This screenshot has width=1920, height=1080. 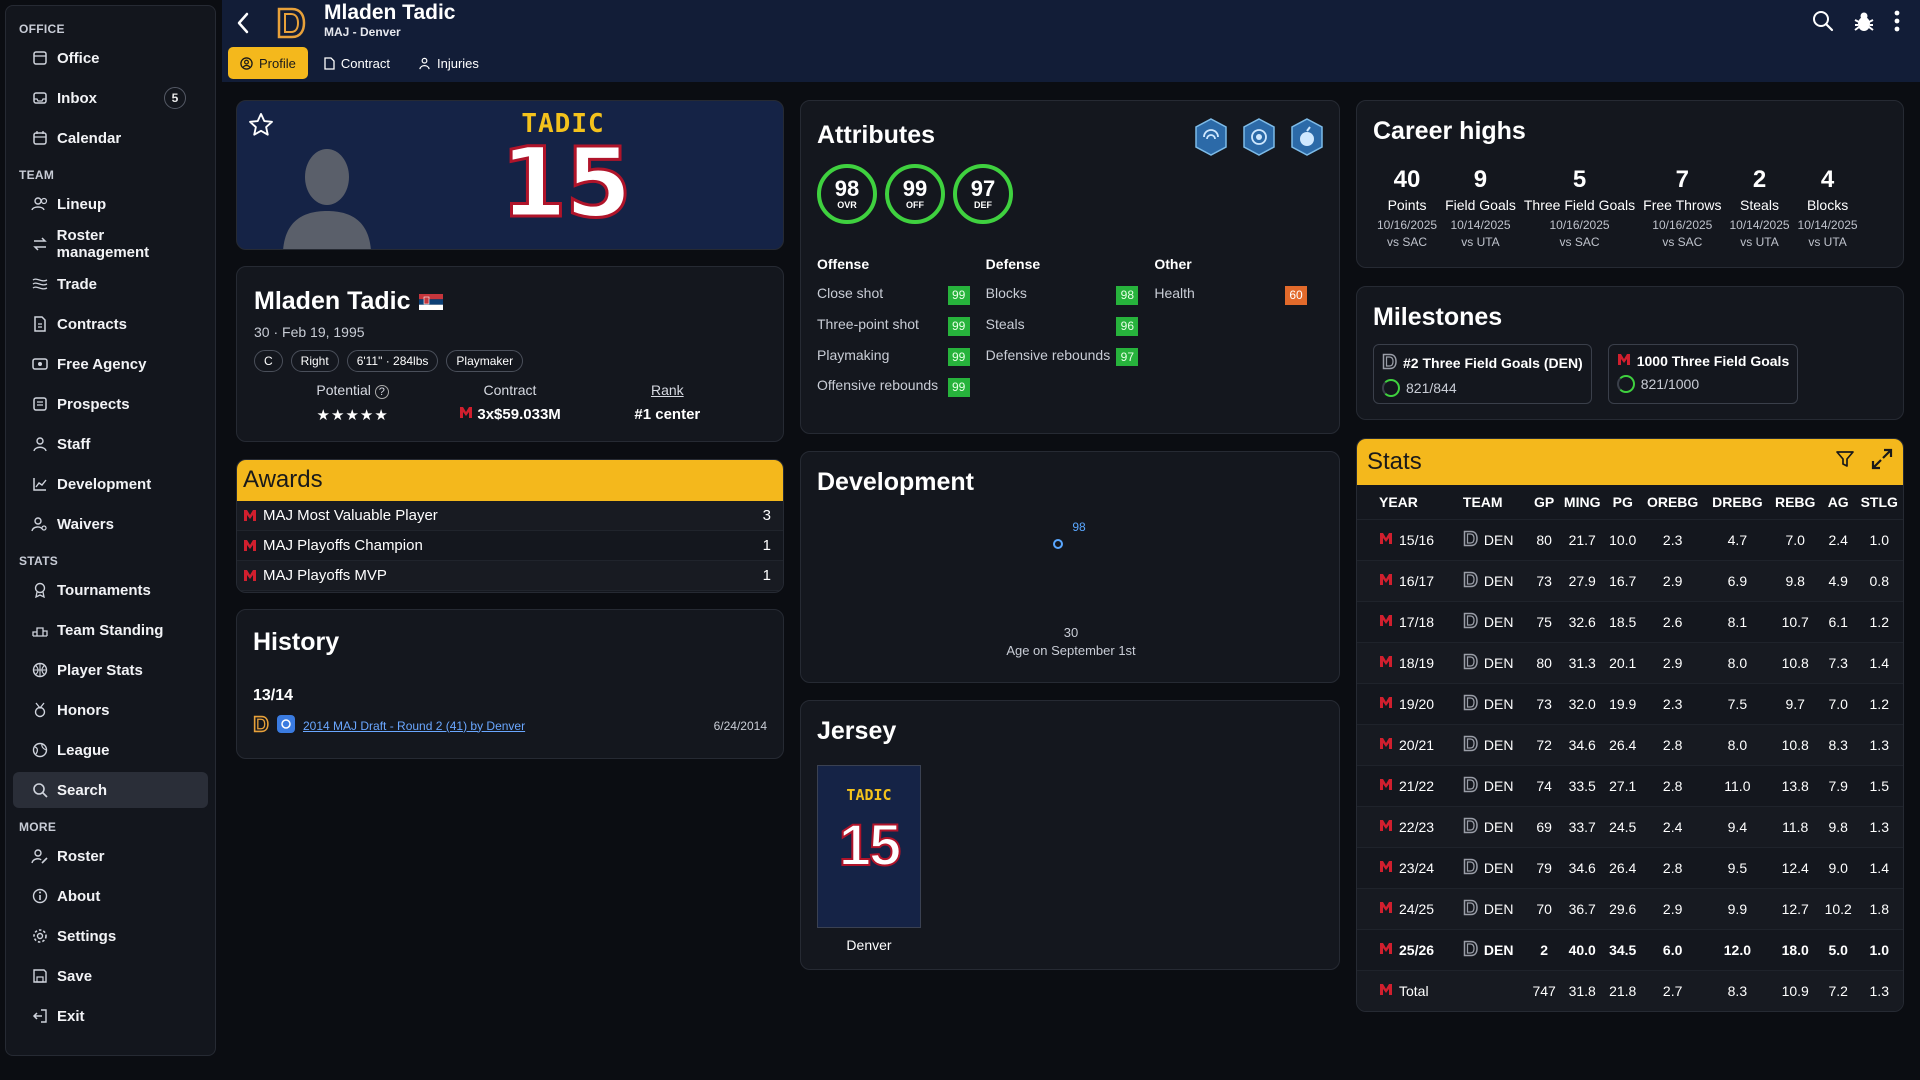 I want to click on help-circle-icon: ?, so click(x=381, y=392).